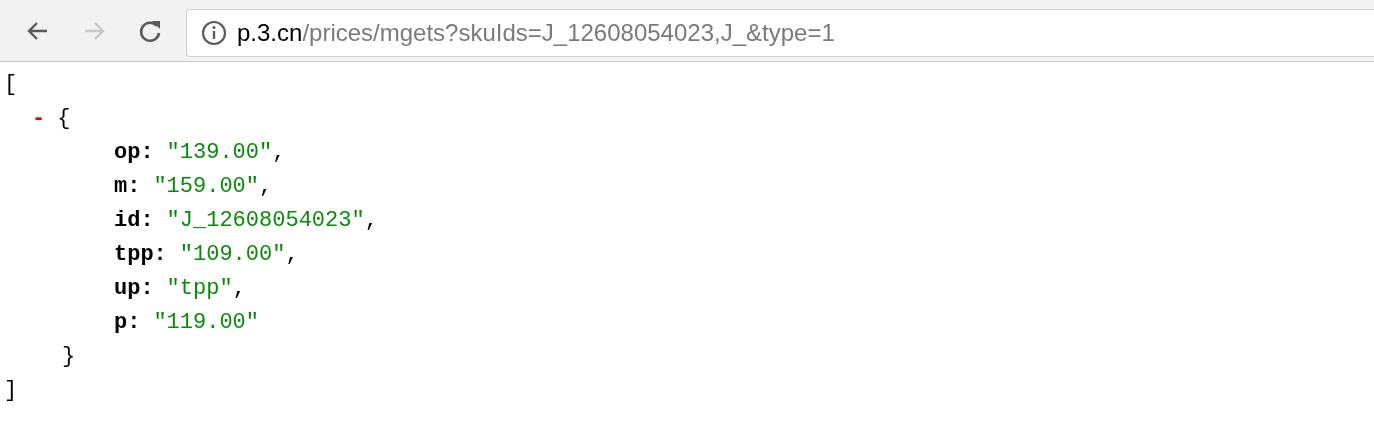 The width and height of the screenshot is (1374, 424). I want to click on address-bar: p.3.cn/prices/mgets?skuIds=J_12608054023,J_&type=1, so click(780, 32).